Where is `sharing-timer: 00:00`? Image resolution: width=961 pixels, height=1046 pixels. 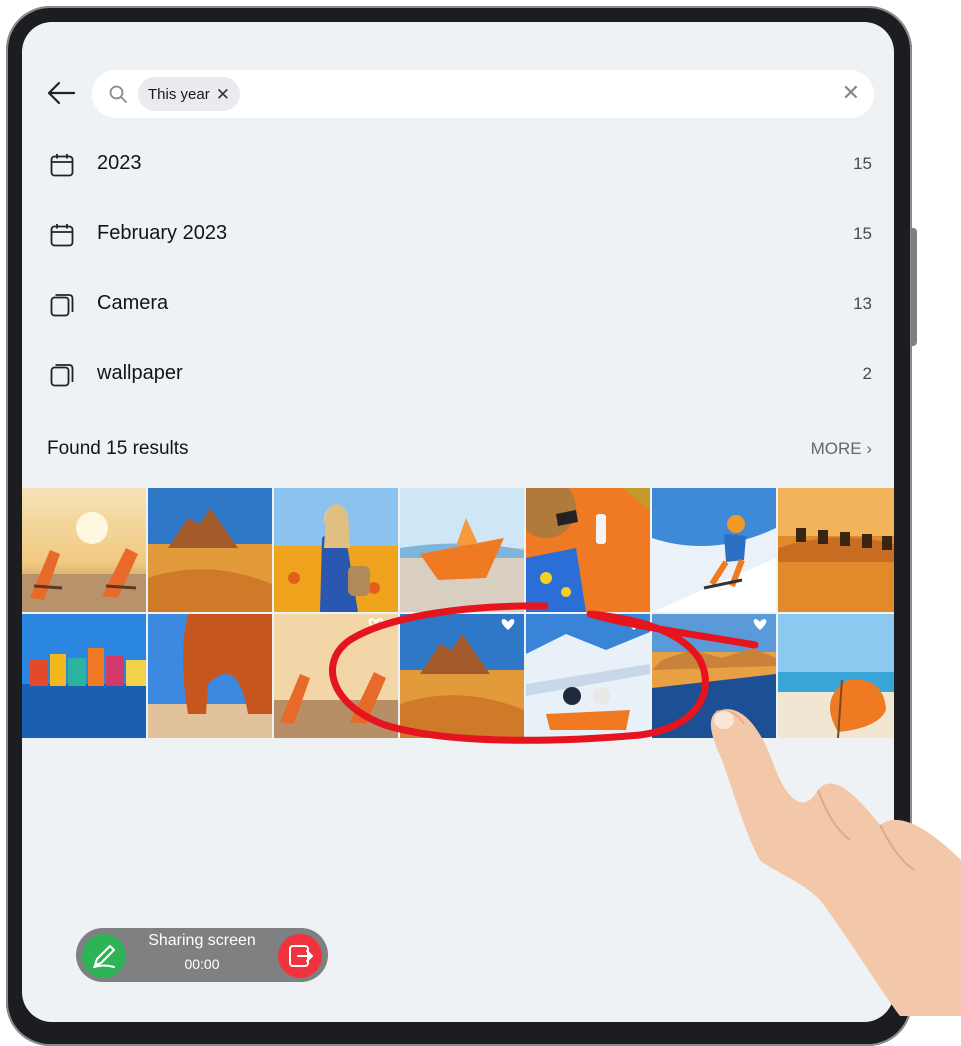
sharing-timer: 00:00 is located at coordinates (202, 964).